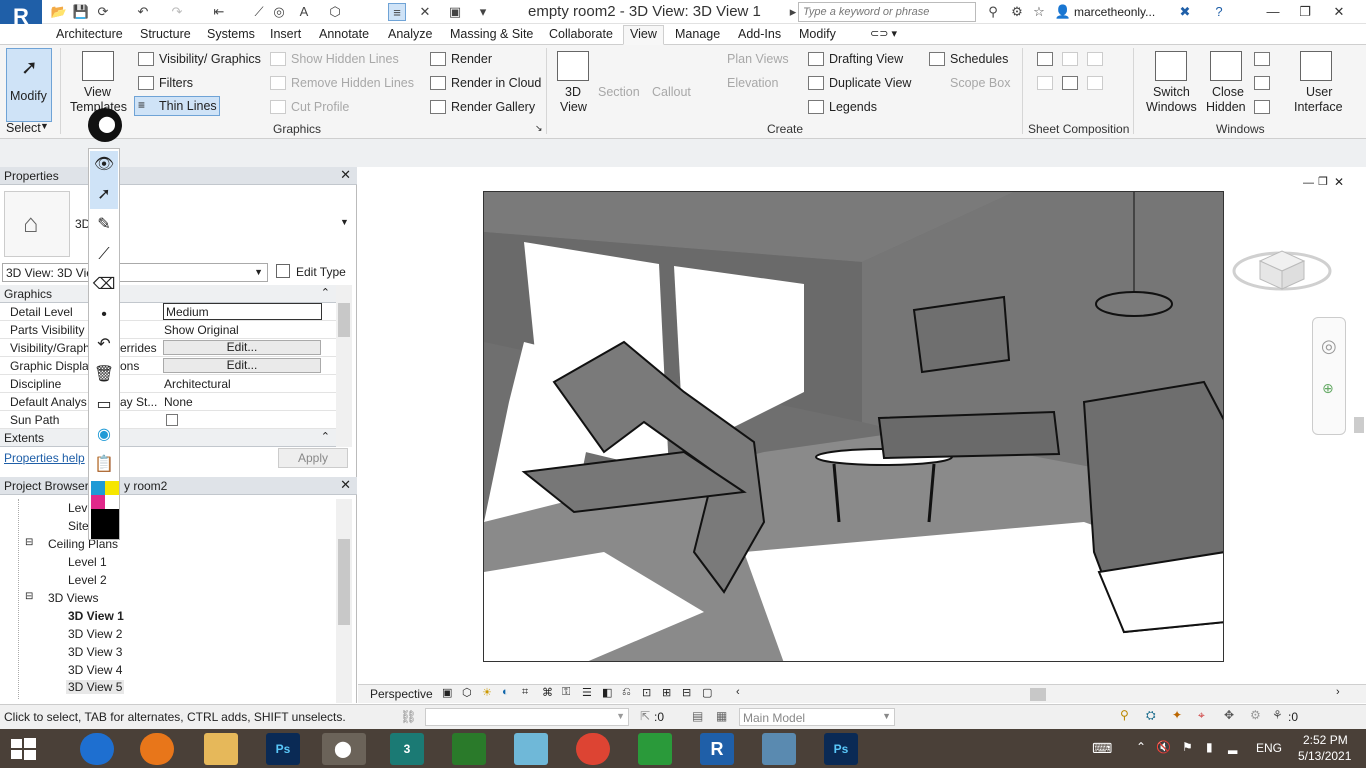  Describe the element at coordinates (1232, 747) in the screenshot. I see `signal-icon: ▂` at that location.